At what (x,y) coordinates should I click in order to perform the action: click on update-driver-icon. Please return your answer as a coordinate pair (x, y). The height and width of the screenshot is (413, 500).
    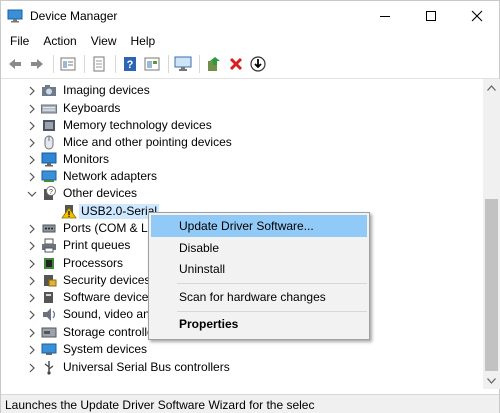
    Looking at the image, I should click on (214, 64).